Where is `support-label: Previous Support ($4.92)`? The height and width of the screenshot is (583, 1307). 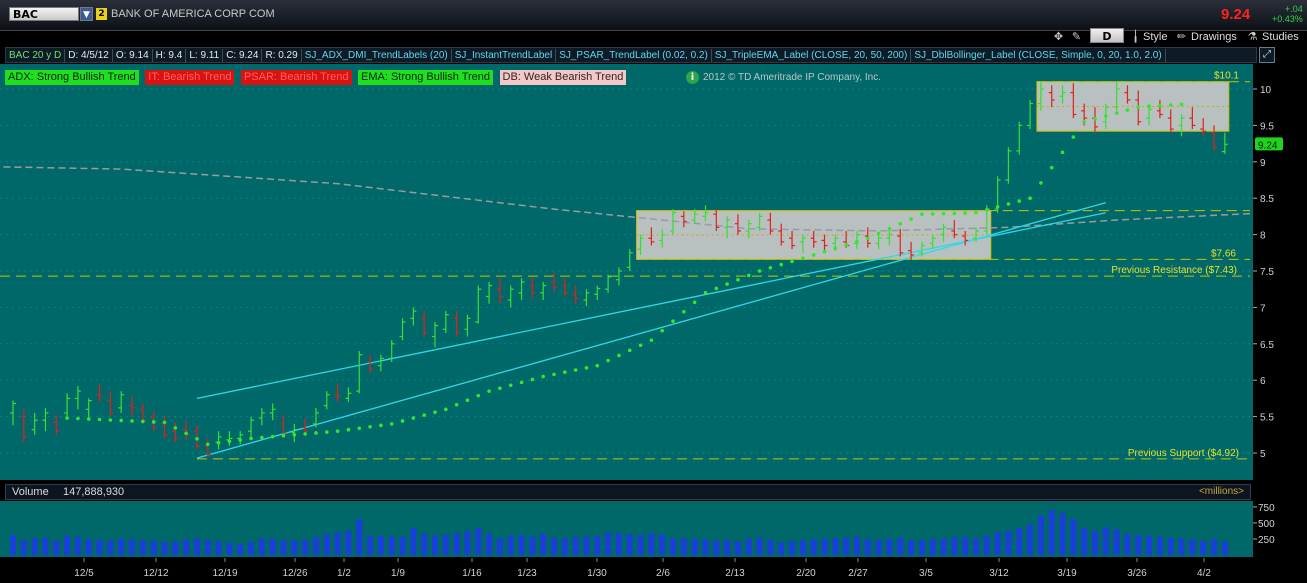
support-label: Previous Support ($4.92) is located at coordinates (1183, 453).